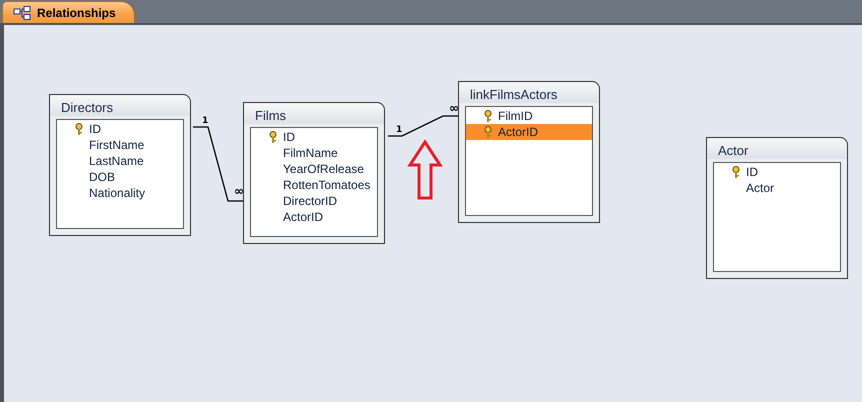  Describe the element at coordinates (777, 208) in the screenshot. I see `table-card: Actor ID Actor` at that location.